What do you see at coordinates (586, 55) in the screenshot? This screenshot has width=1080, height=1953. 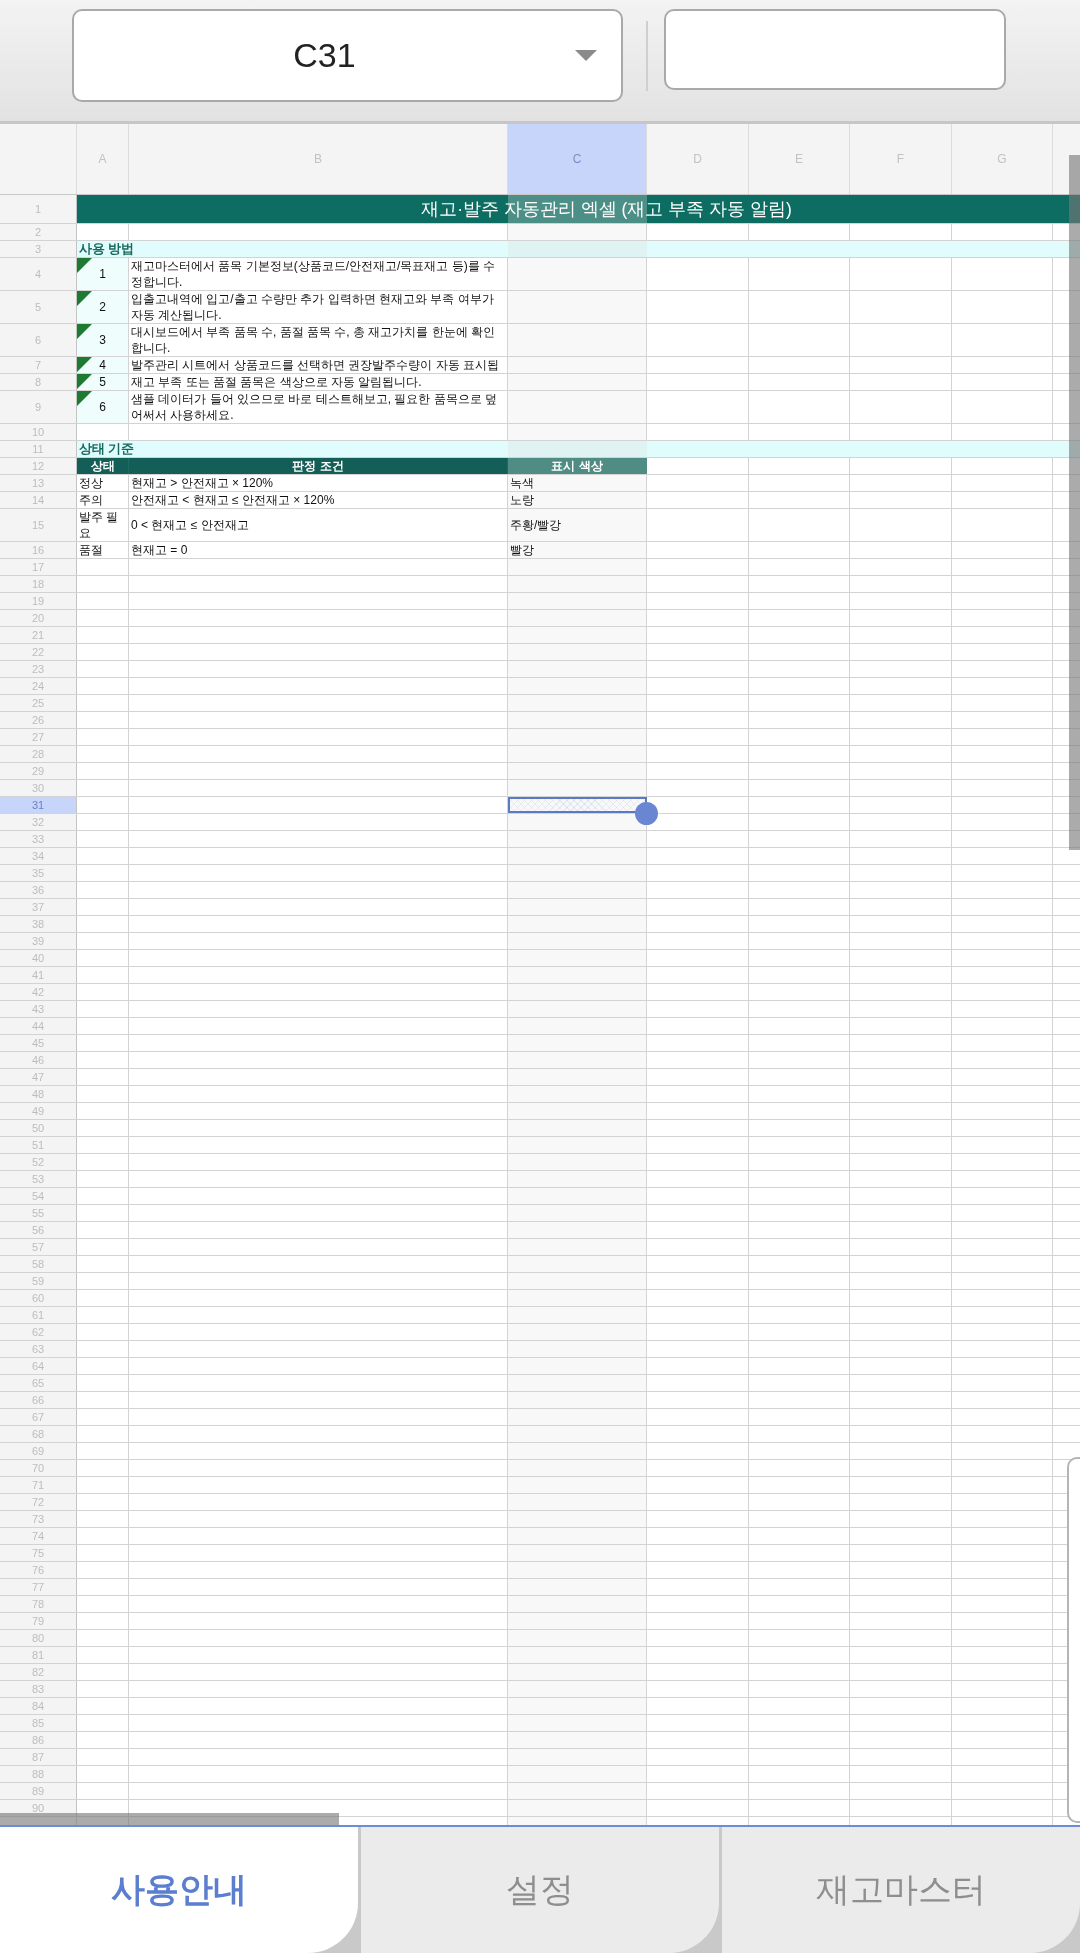 I see `caret-icon` at bounding box center [586, 55].